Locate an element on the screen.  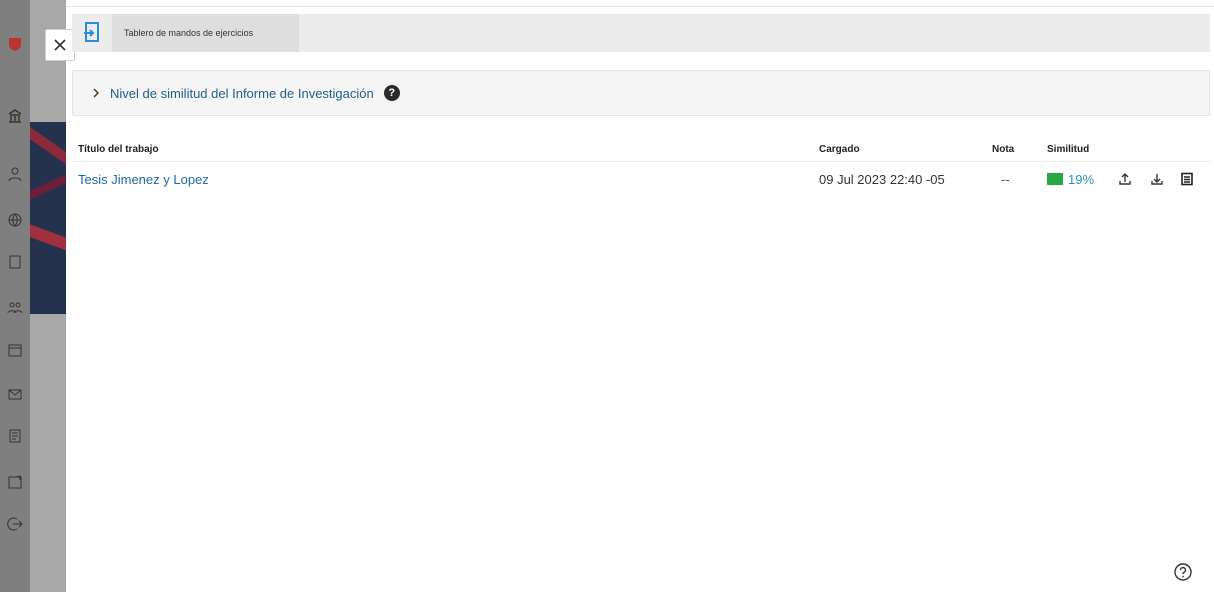
background-banner is located at coordinates (48, 218).